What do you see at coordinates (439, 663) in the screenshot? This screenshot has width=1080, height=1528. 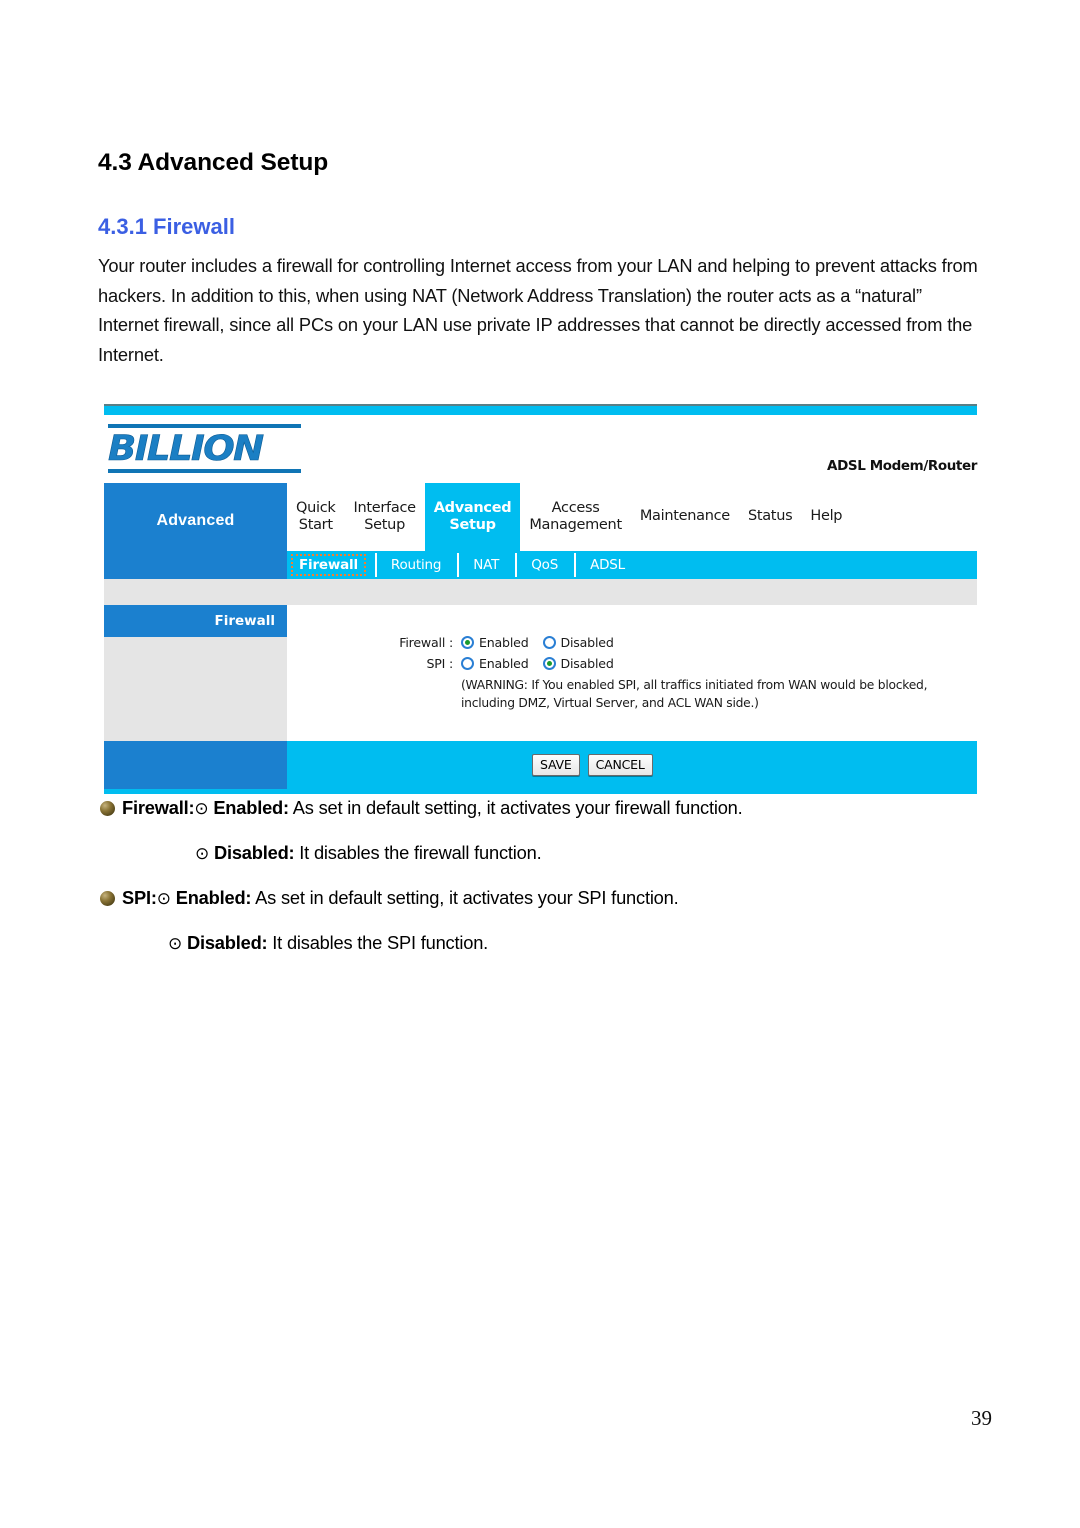 I see `spi-field-label: SPI :` at bounding box center [439, 663].